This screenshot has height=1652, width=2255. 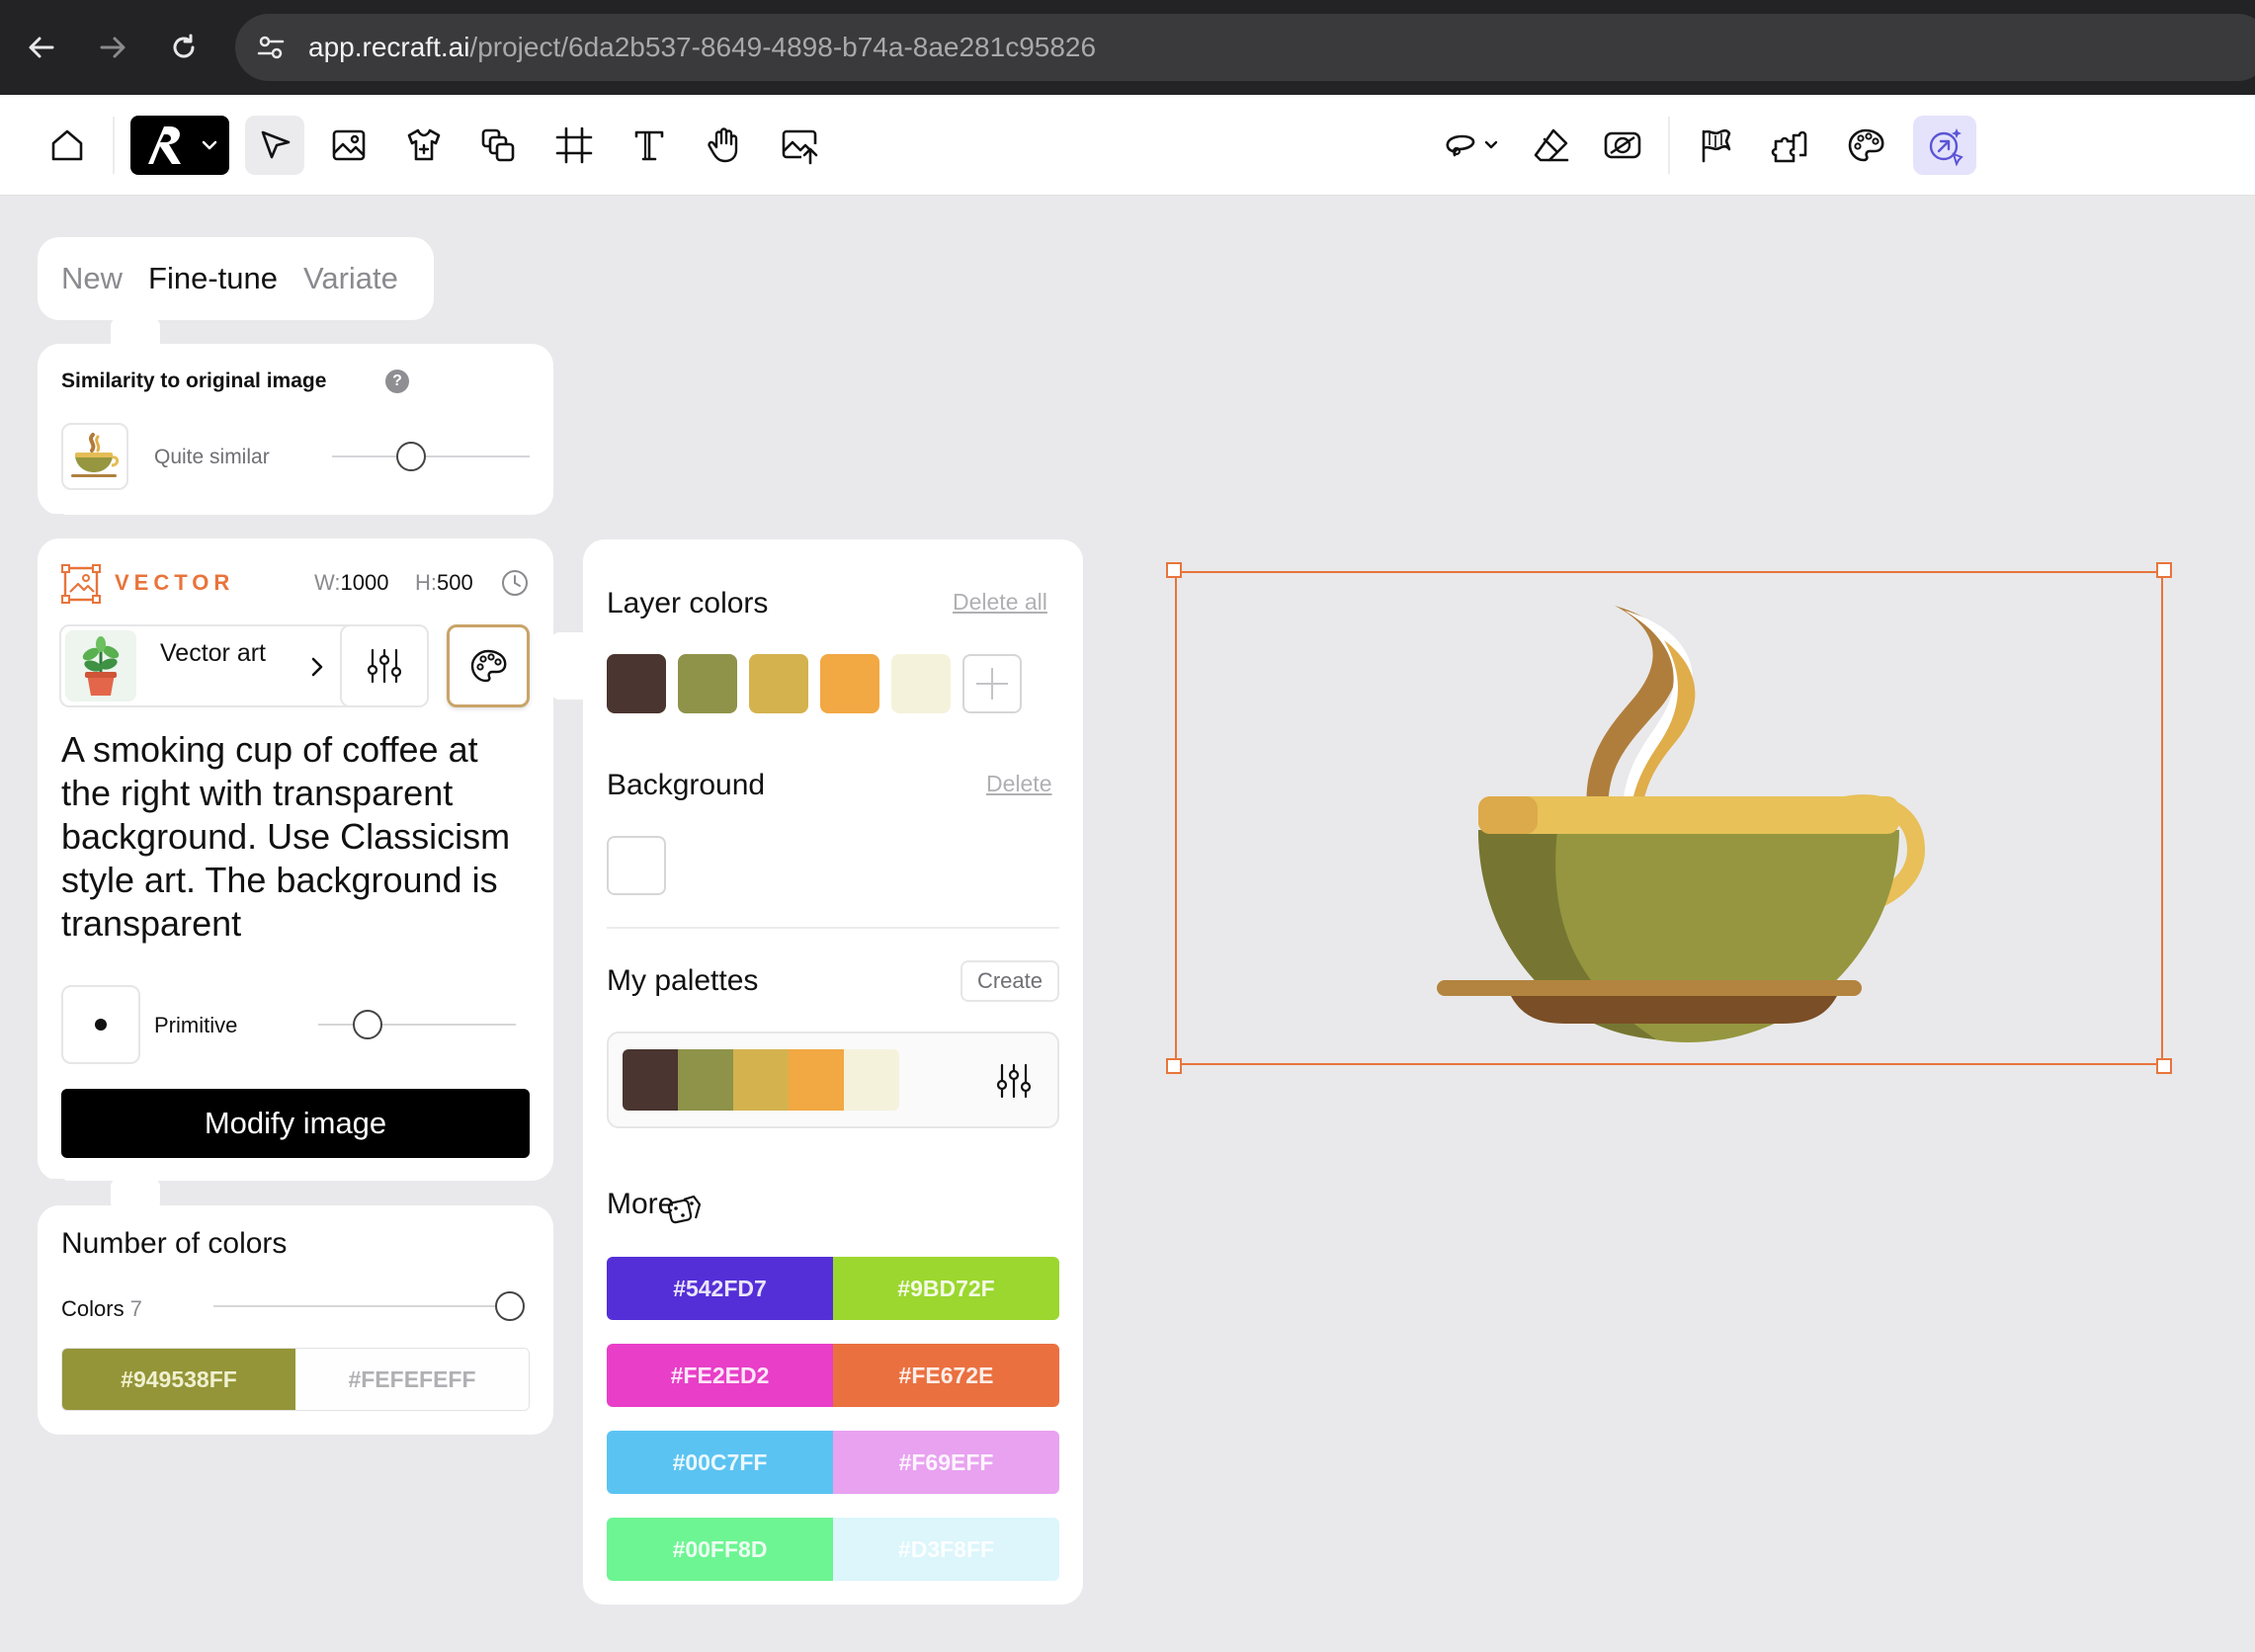 I want to click on background-color-swatch, so click(x=636, y=865).